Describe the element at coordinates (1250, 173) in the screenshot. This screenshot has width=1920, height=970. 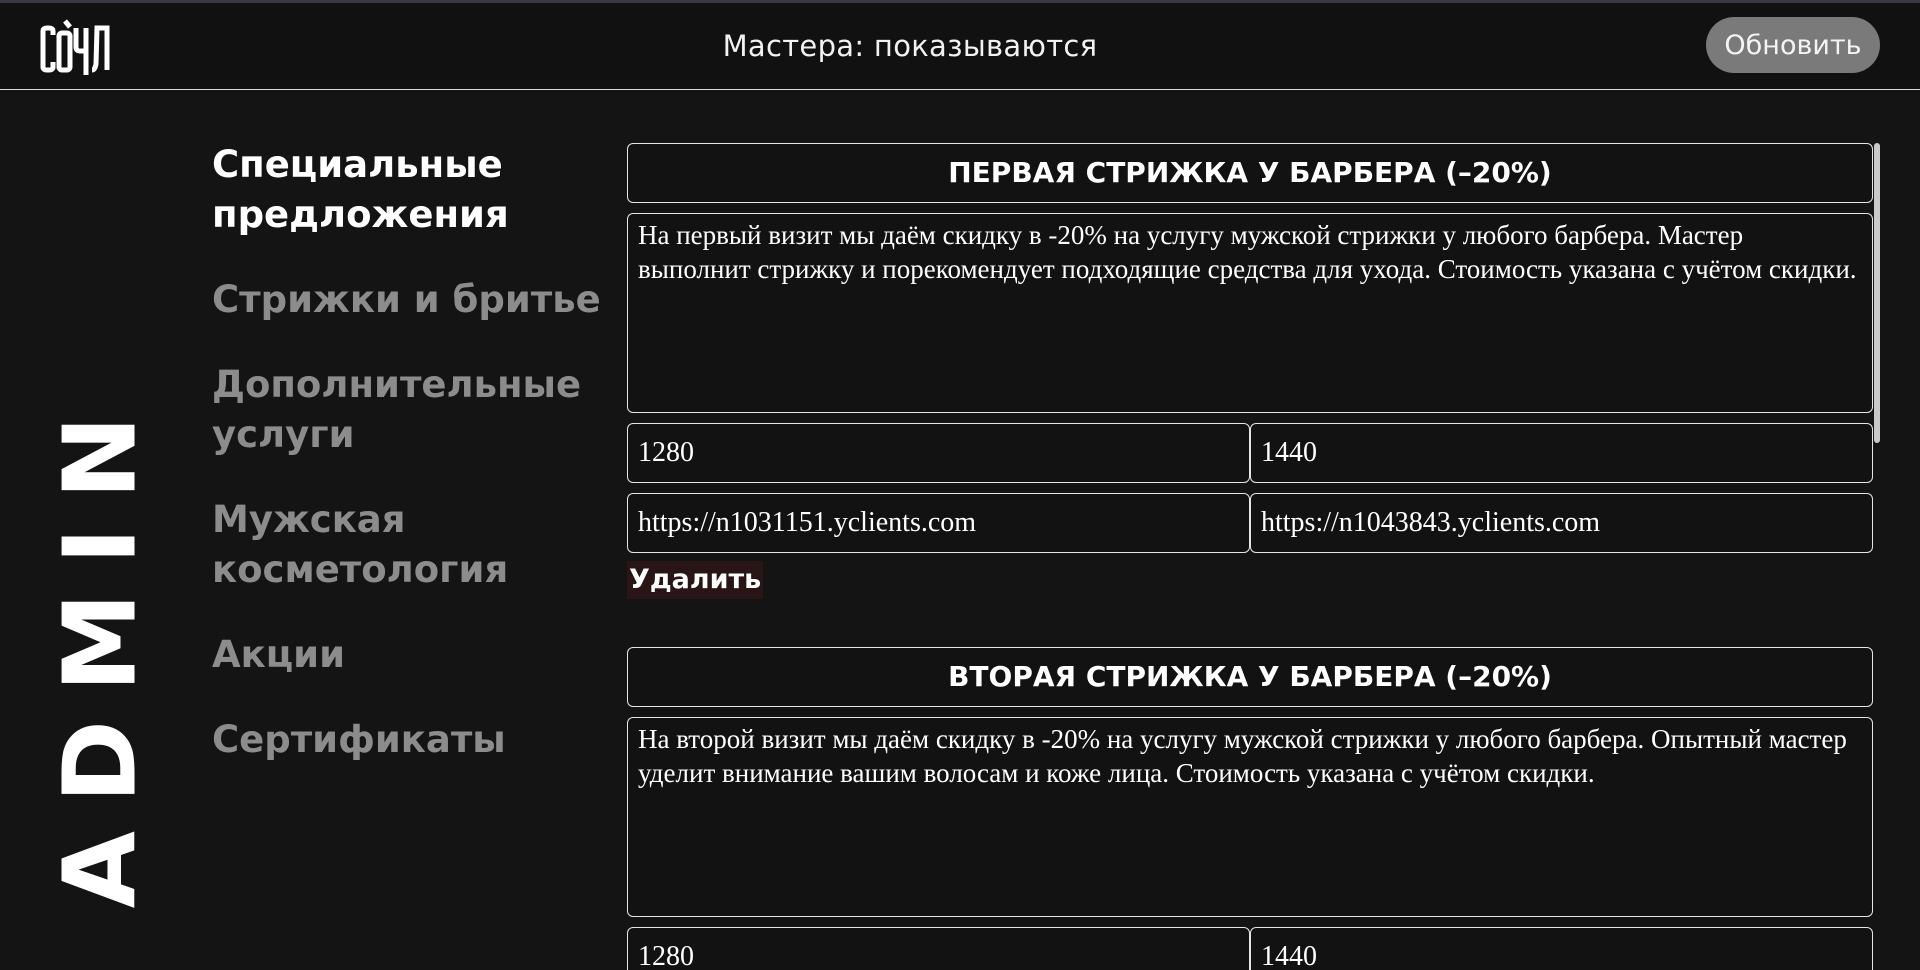
I see `offer-title: ПЕРВАЯ СТРИЖКА У БАРБЕРА (–20%)` at that location.